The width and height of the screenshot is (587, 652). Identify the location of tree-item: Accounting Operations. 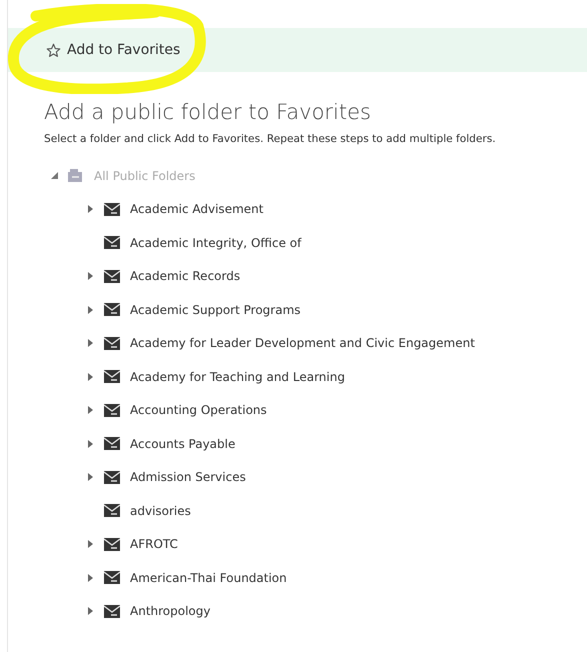
(198, 410).